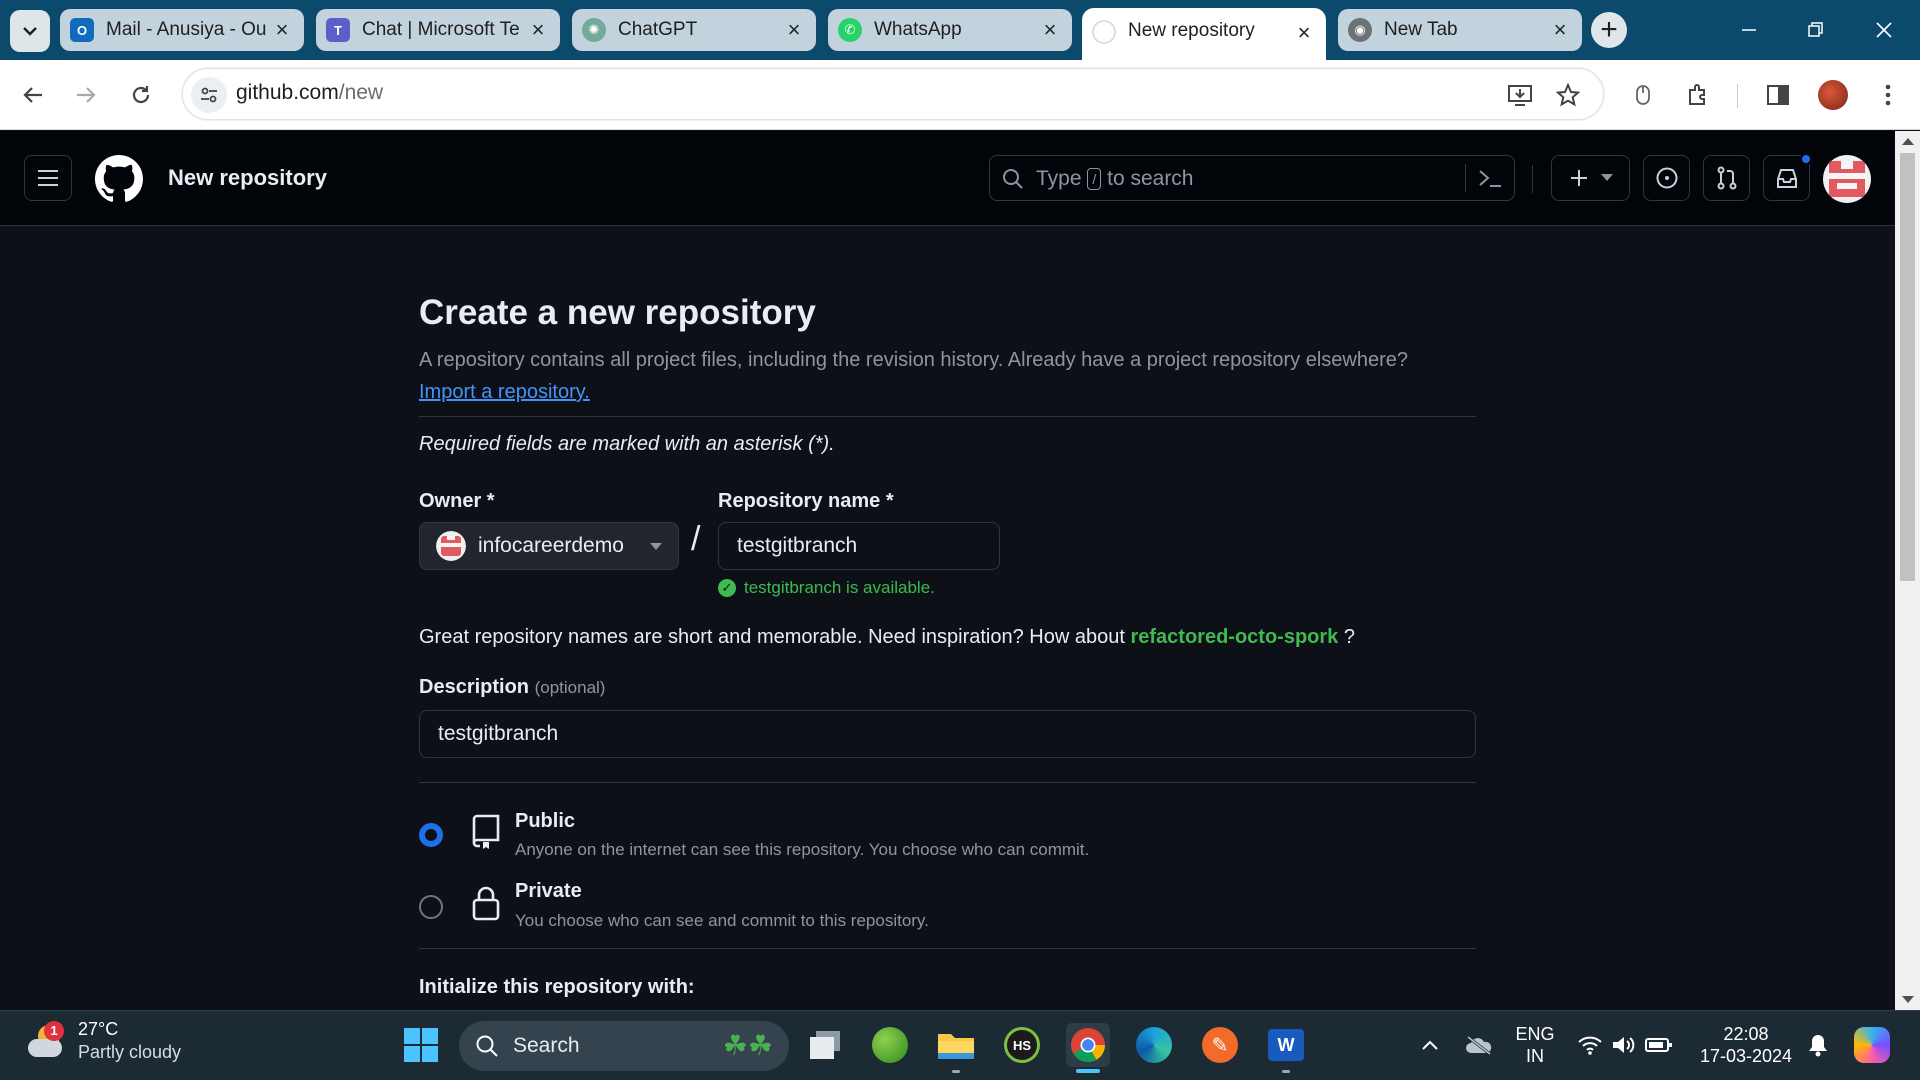 Image resolution: width=1920 pixels, height=1080 pixels. Describe the element at coordinates (947, 178) in the screenshot. I see `github-header: New repository Type / to search` at that location.